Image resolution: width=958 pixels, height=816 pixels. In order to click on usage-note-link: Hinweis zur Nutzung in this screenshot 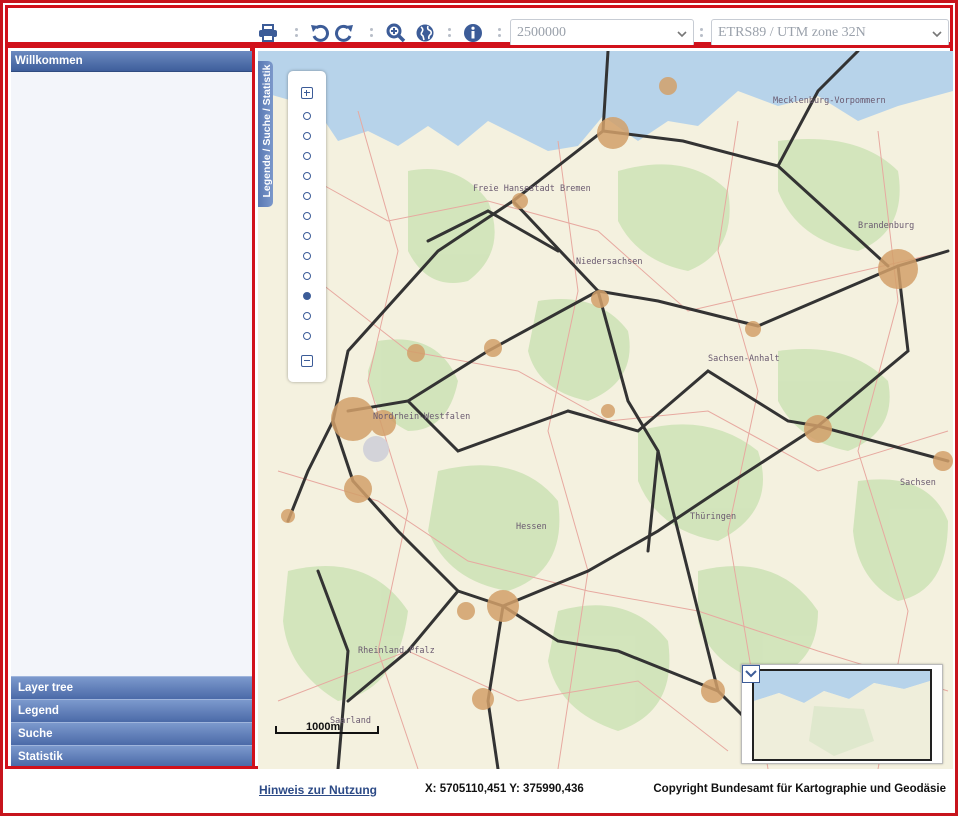, I will do `click(318, 790)`.